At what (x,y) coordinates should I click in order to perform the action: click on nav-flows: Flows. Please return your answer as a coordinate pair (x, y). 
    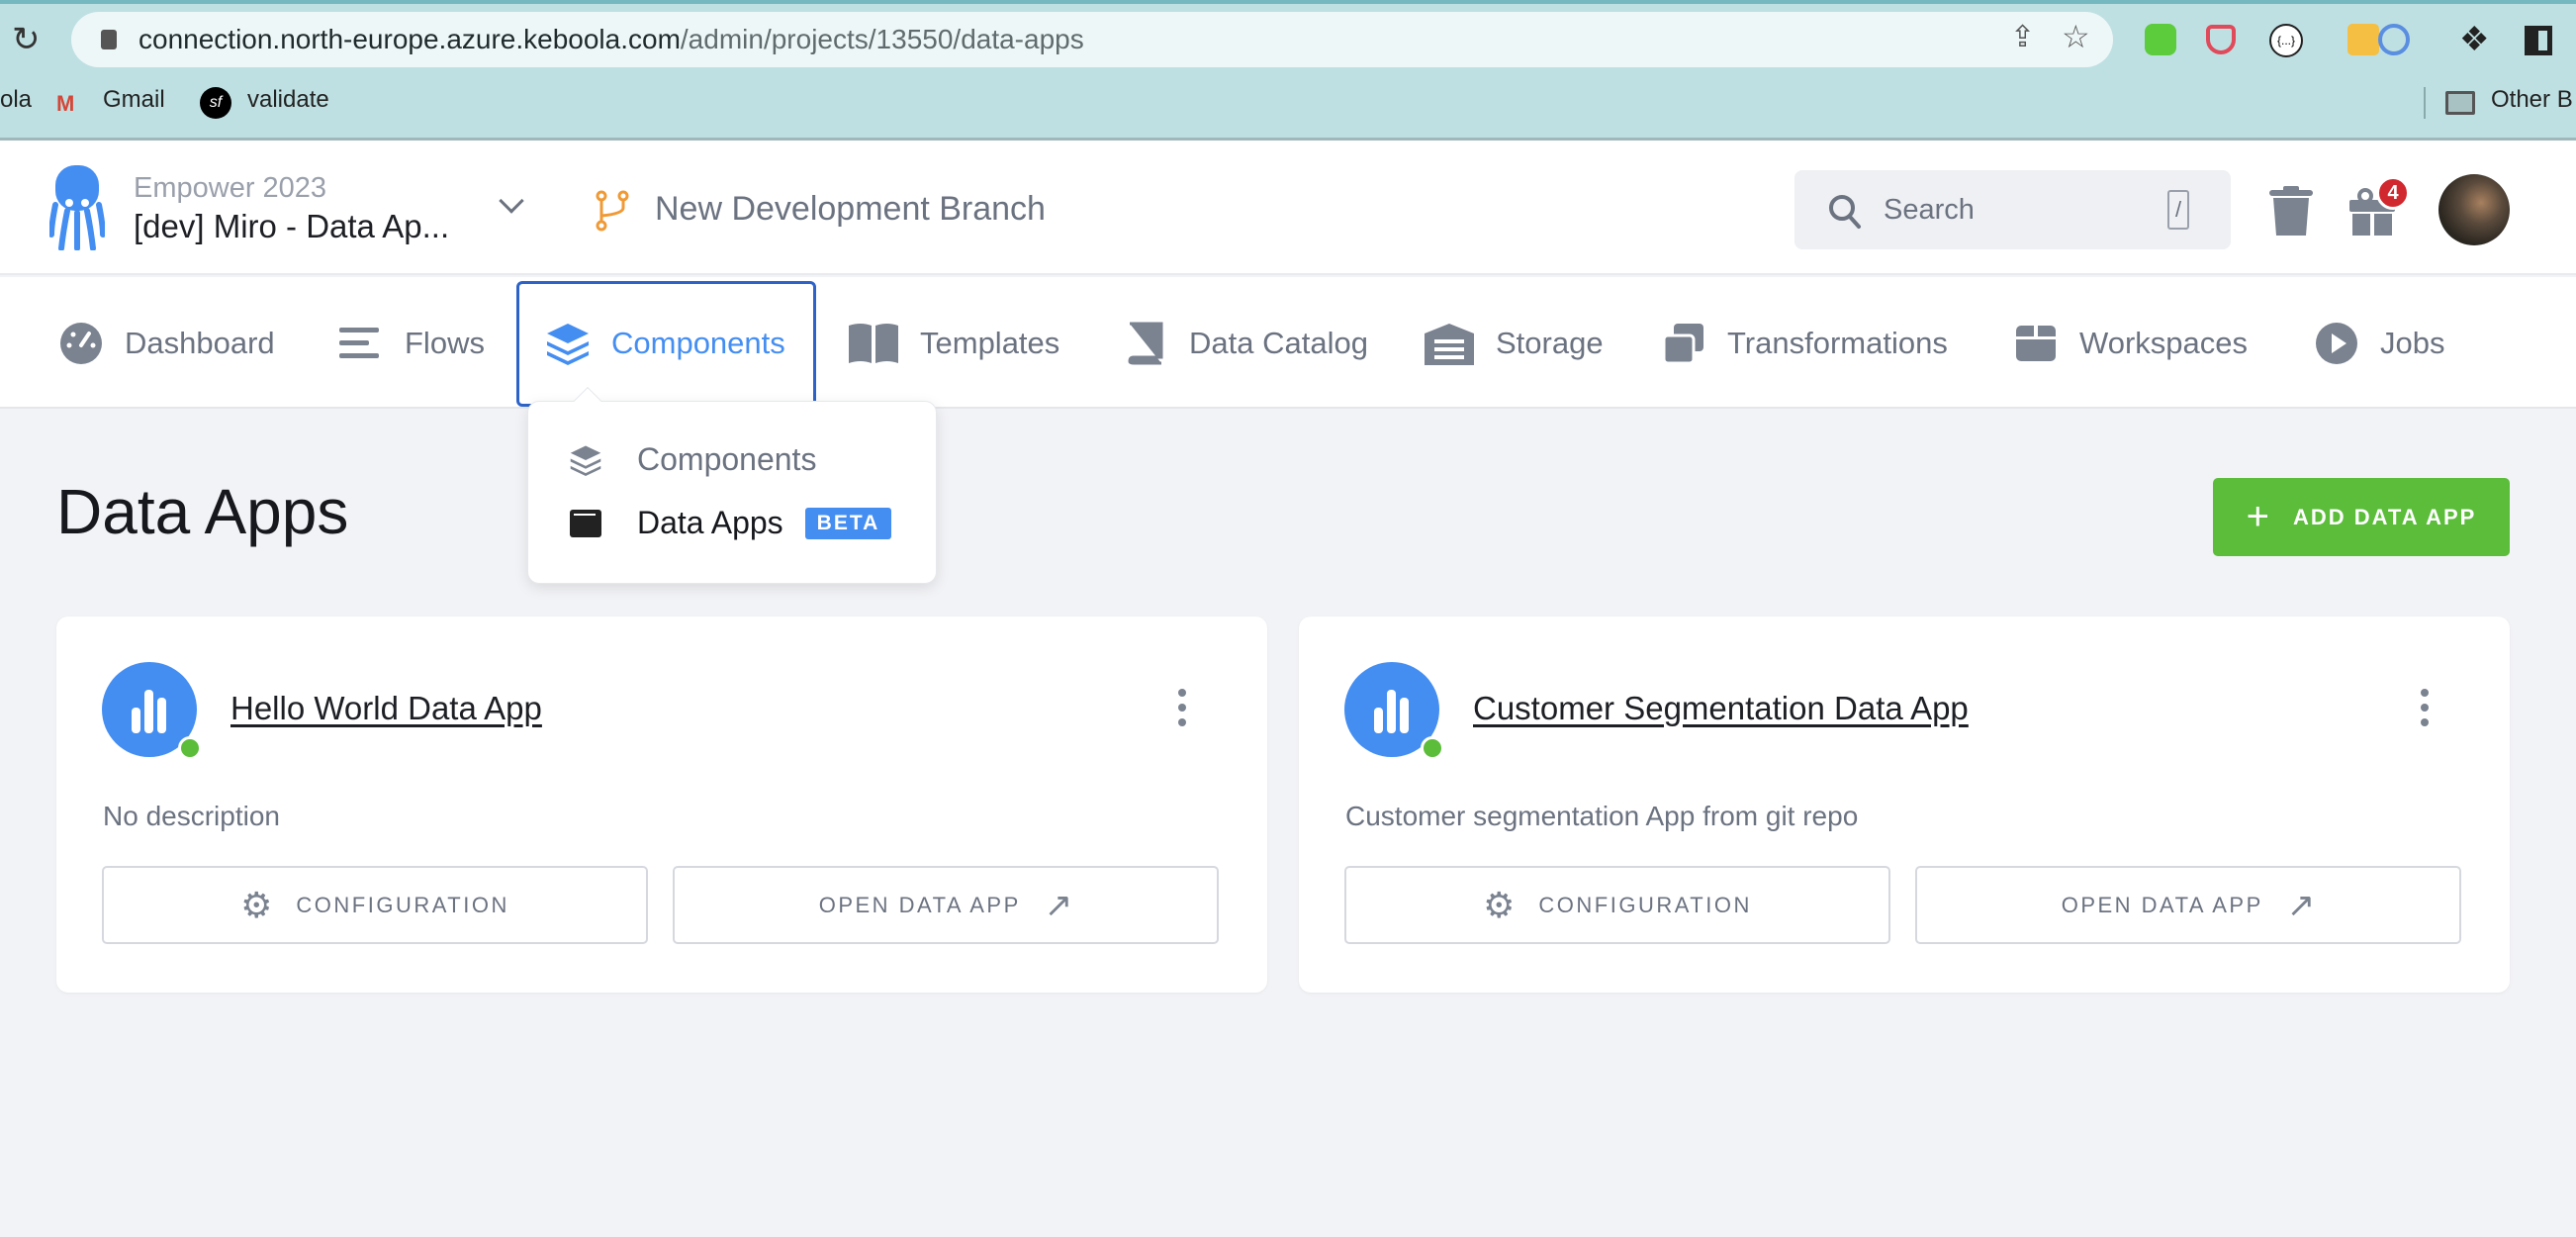
    Looking at the image, I should click on (412, 343).